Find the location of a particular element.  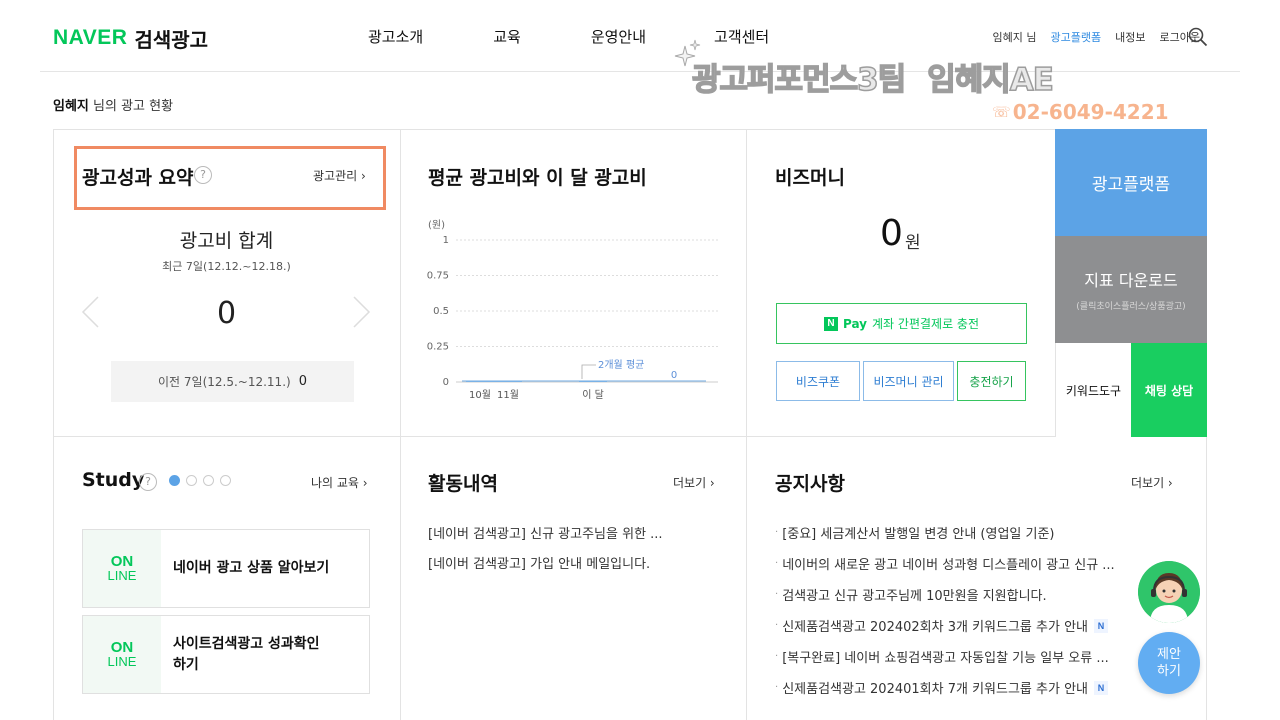

study-card-title: 사이트검색광고 성과확인 하기 is located at coordinates (246, 654).